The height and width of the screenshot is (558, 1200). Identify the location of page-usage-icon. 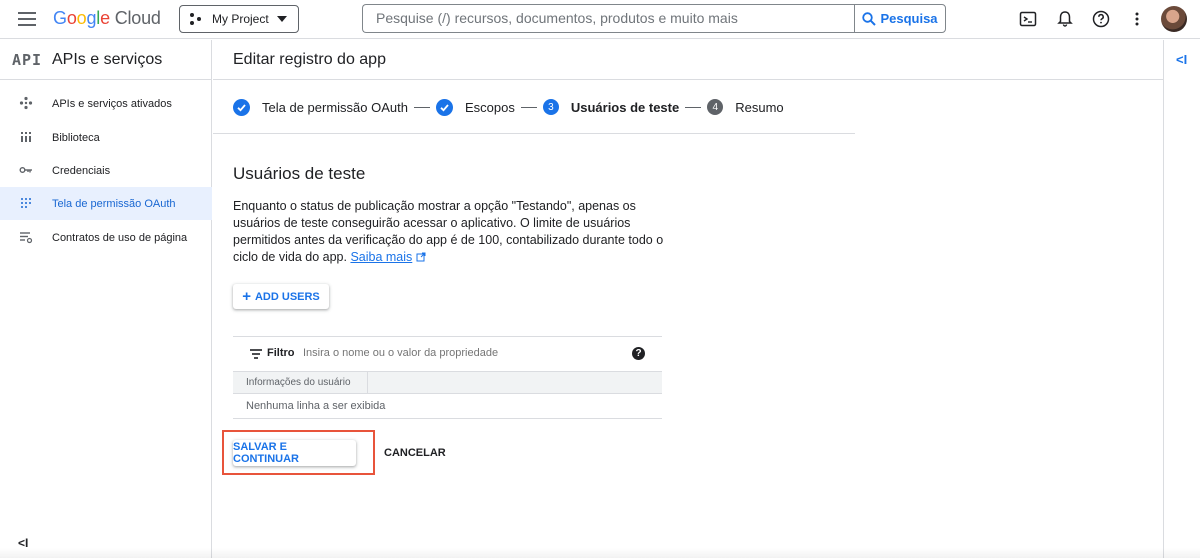
(26, 238).